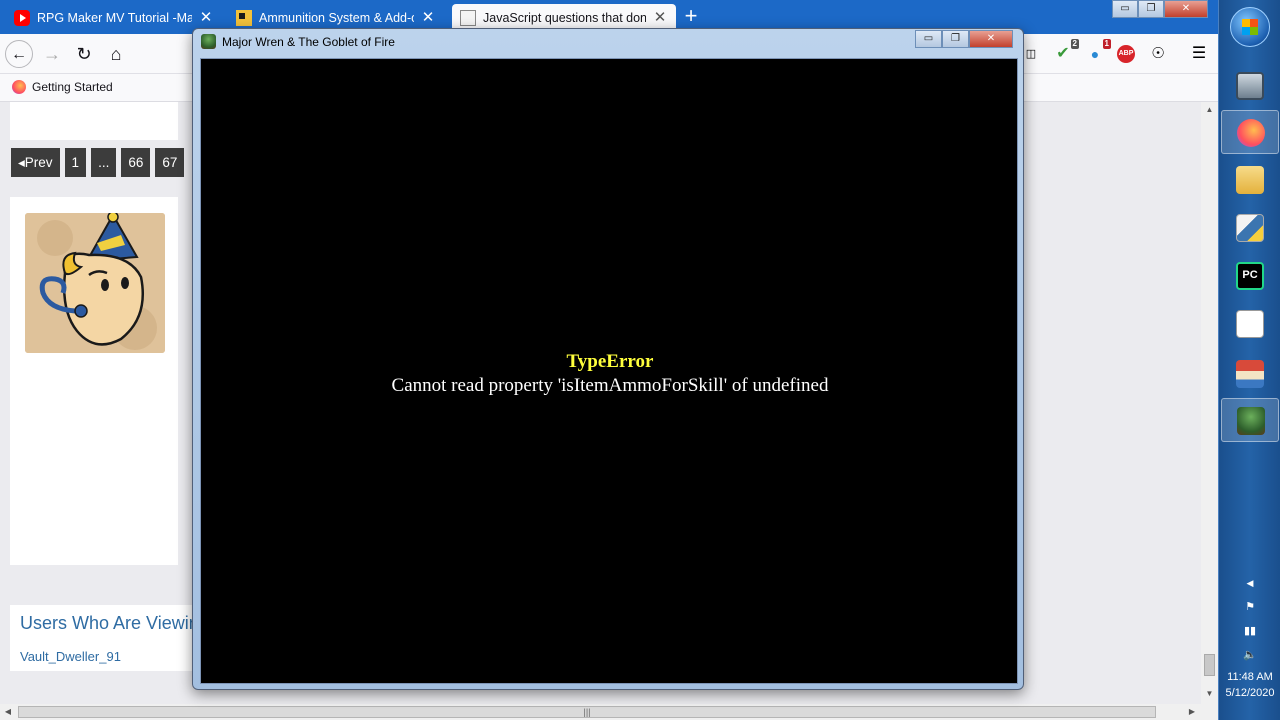  I want to click on shield-extension-icon: ✔ 2, so click(1066, 51).